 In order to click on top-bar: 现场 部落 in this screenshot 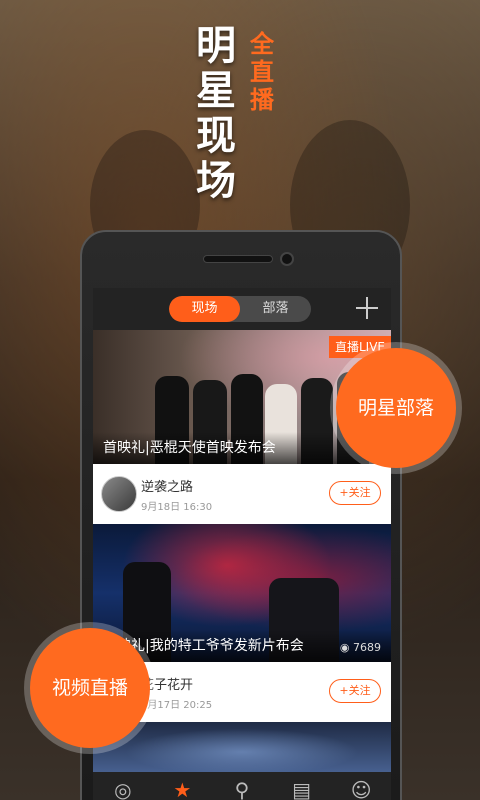, I will do `click(242, 309)`.